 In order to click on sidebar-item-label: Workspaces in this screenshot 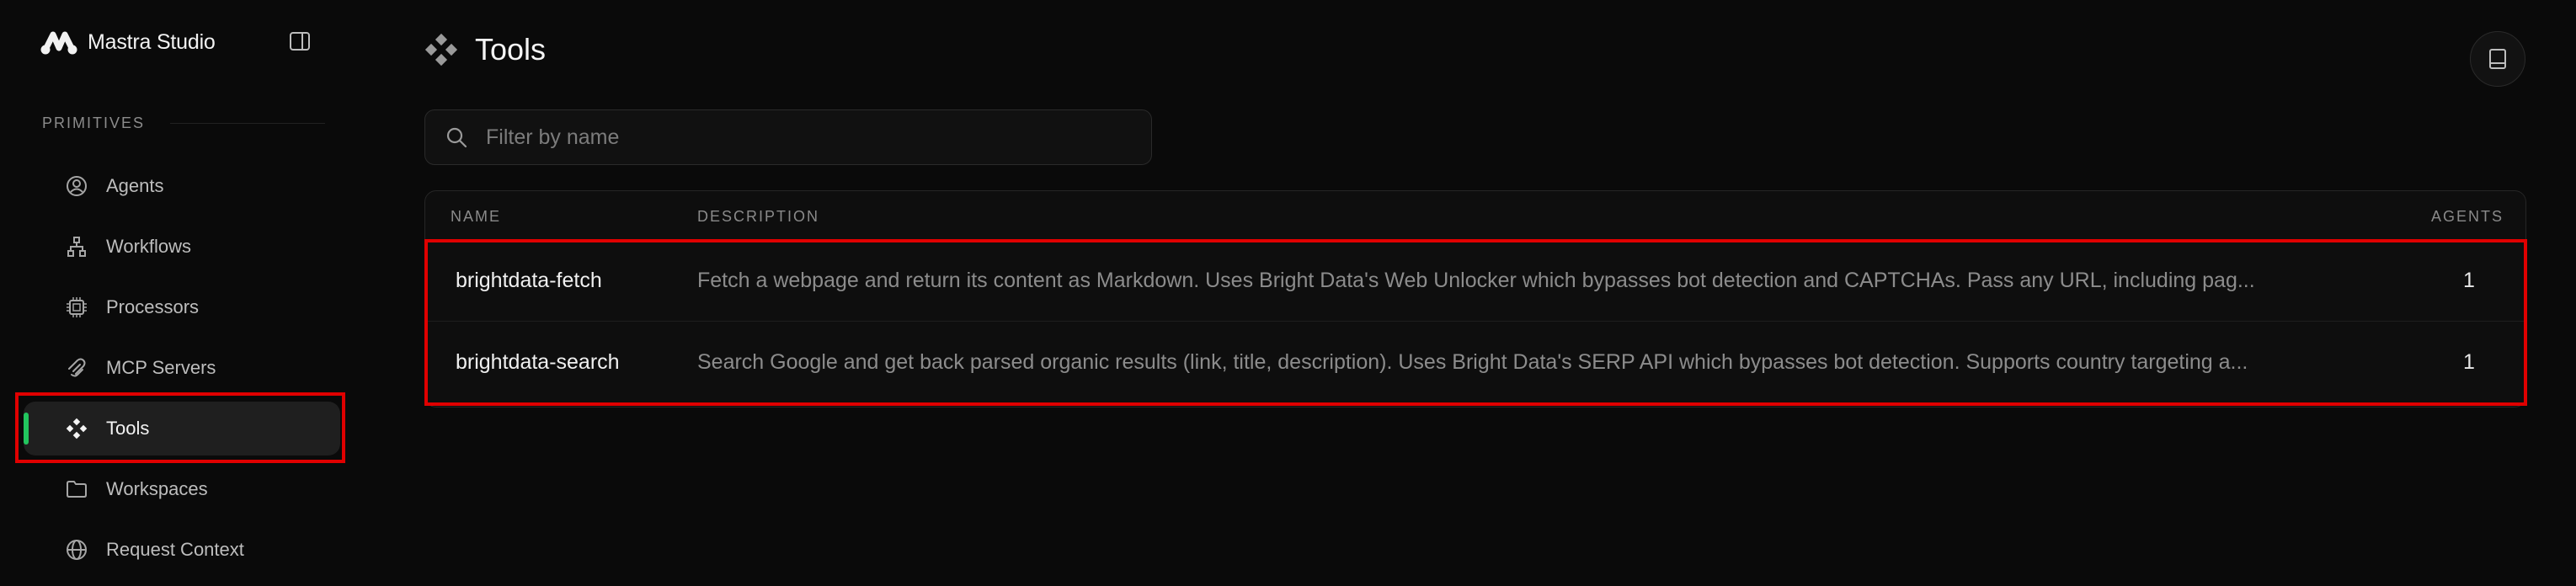, I will do `click(157, 488)`.